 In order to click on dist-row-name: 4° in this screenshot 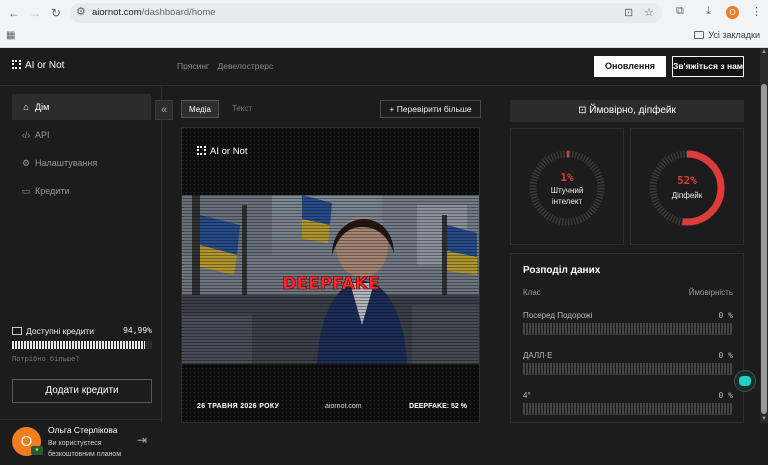, I will do `click(527, 395)`.